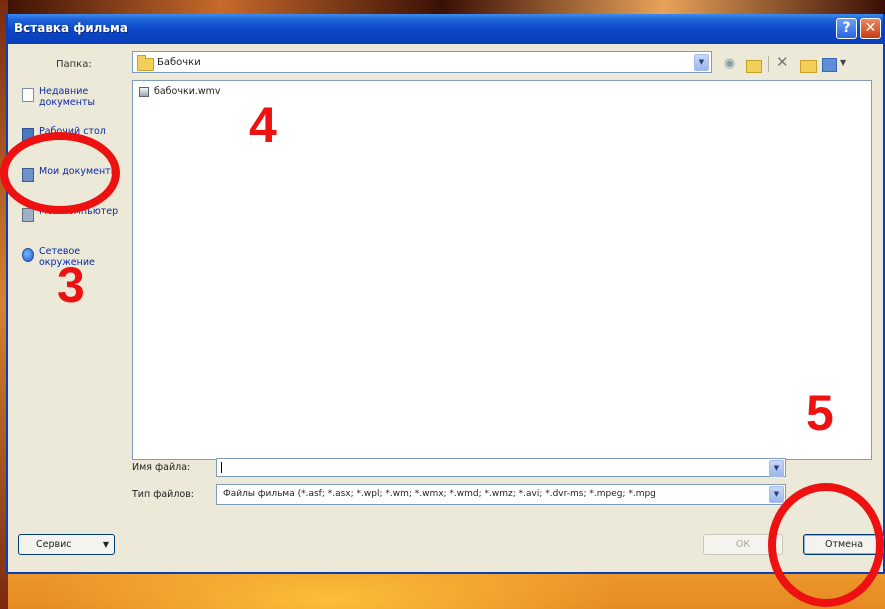 Image resolution: width=885 pixels, height=609 pixels. What do you see at coordinates (28, 215) in the screenshot?
I see `my-computer-icon` at bounding box center [28, 215].